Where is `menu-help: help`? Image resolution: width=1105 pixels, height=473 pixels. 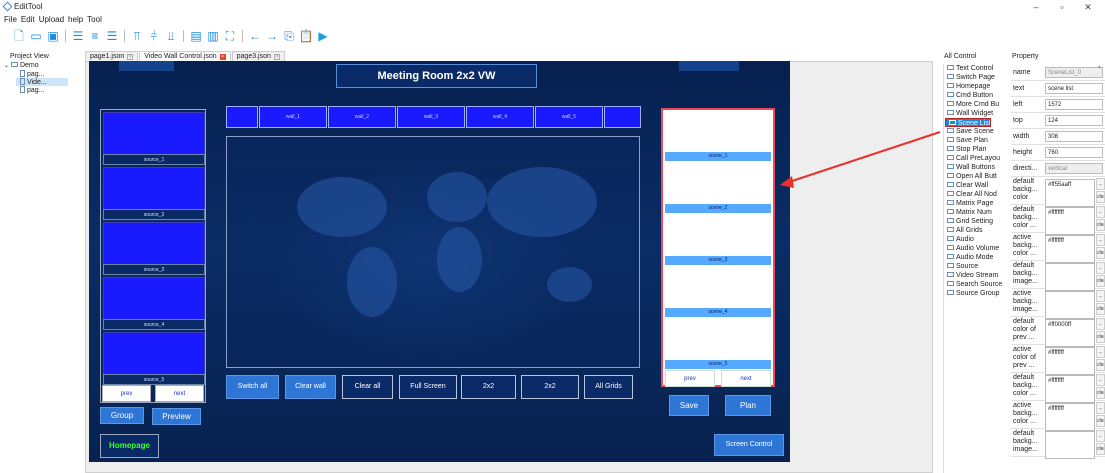
menu-help: help is located at coordinates (75, 19).